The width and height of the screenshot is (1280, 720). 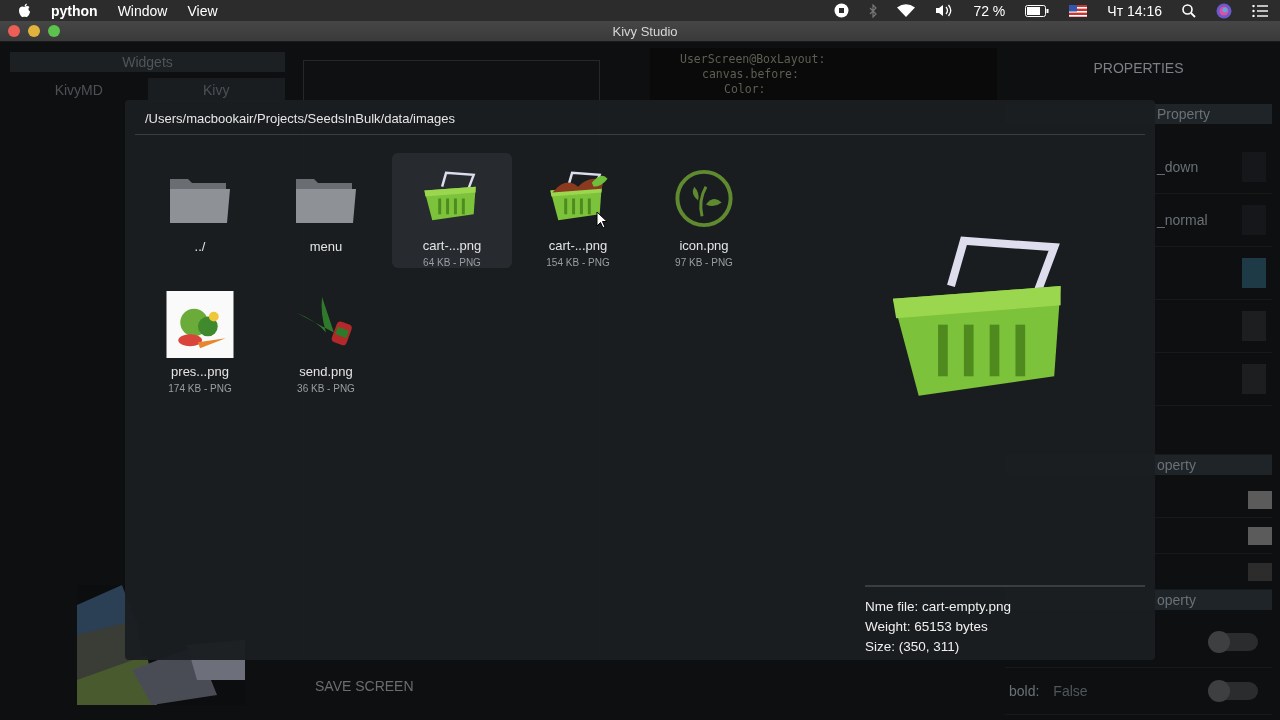 What do you see at coordinates (1182, 220) in the screenshot?
I see `property-name: _normal` at bounding box center [1182, 220].